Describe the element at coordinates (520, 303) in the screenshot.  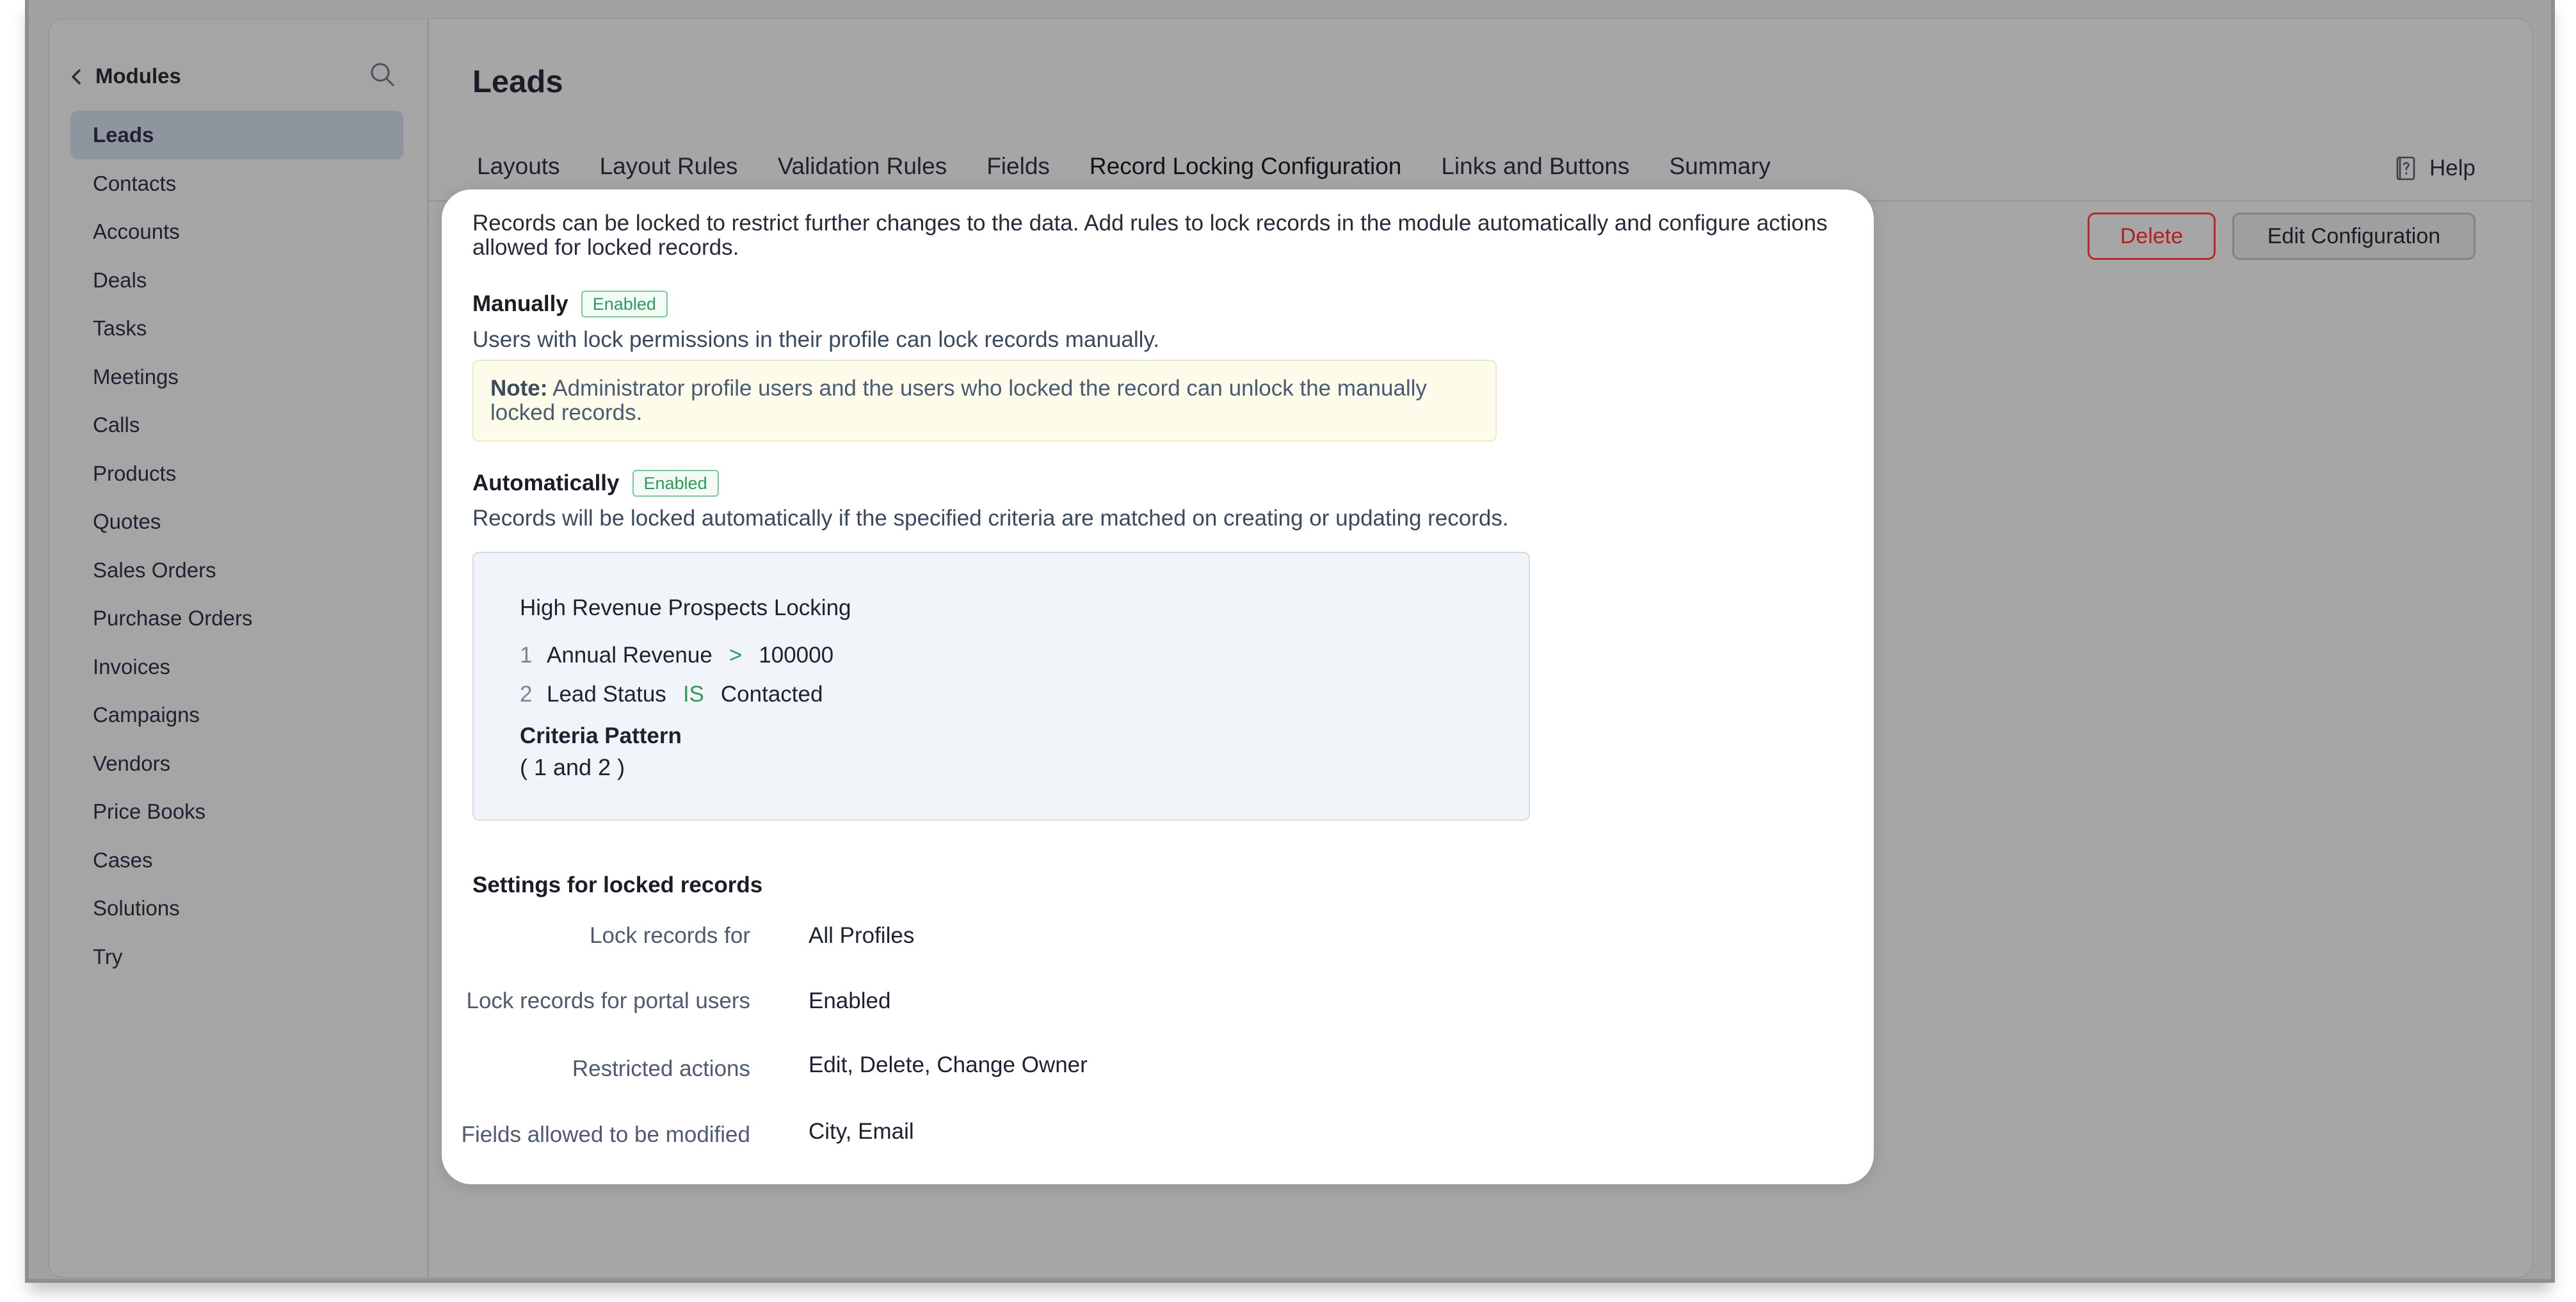
I see `manual-title: Manually` at that location.